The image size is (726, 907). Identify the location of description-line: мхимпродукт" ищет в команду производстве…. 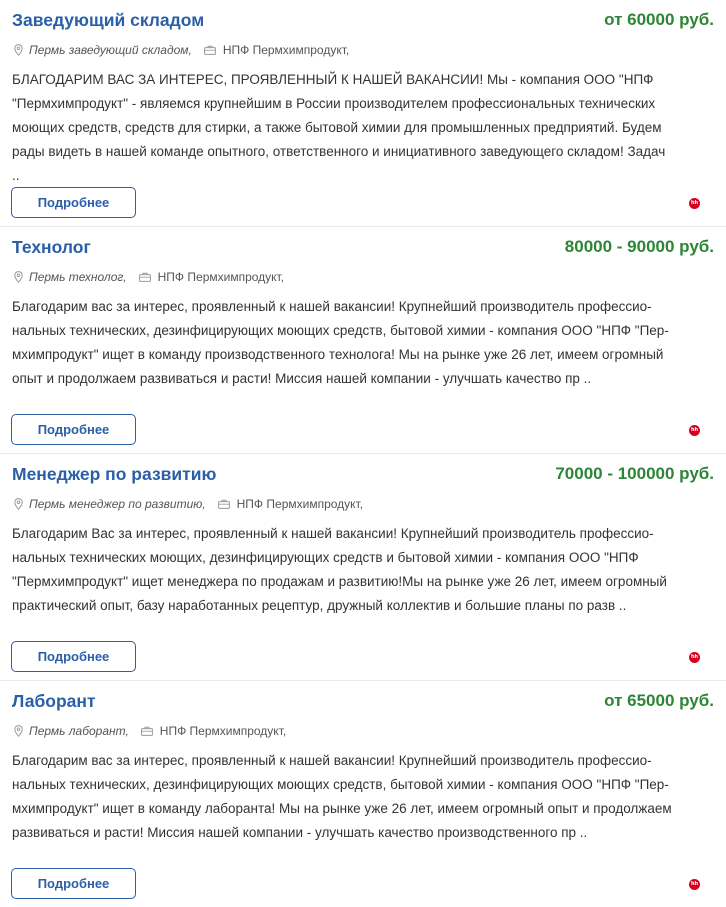
(338, 354).